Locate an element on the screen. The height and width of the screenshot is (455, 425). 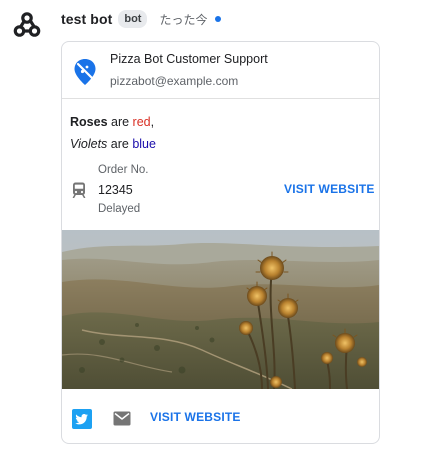
text-bold: Roses is located at coordinates (89, 122).